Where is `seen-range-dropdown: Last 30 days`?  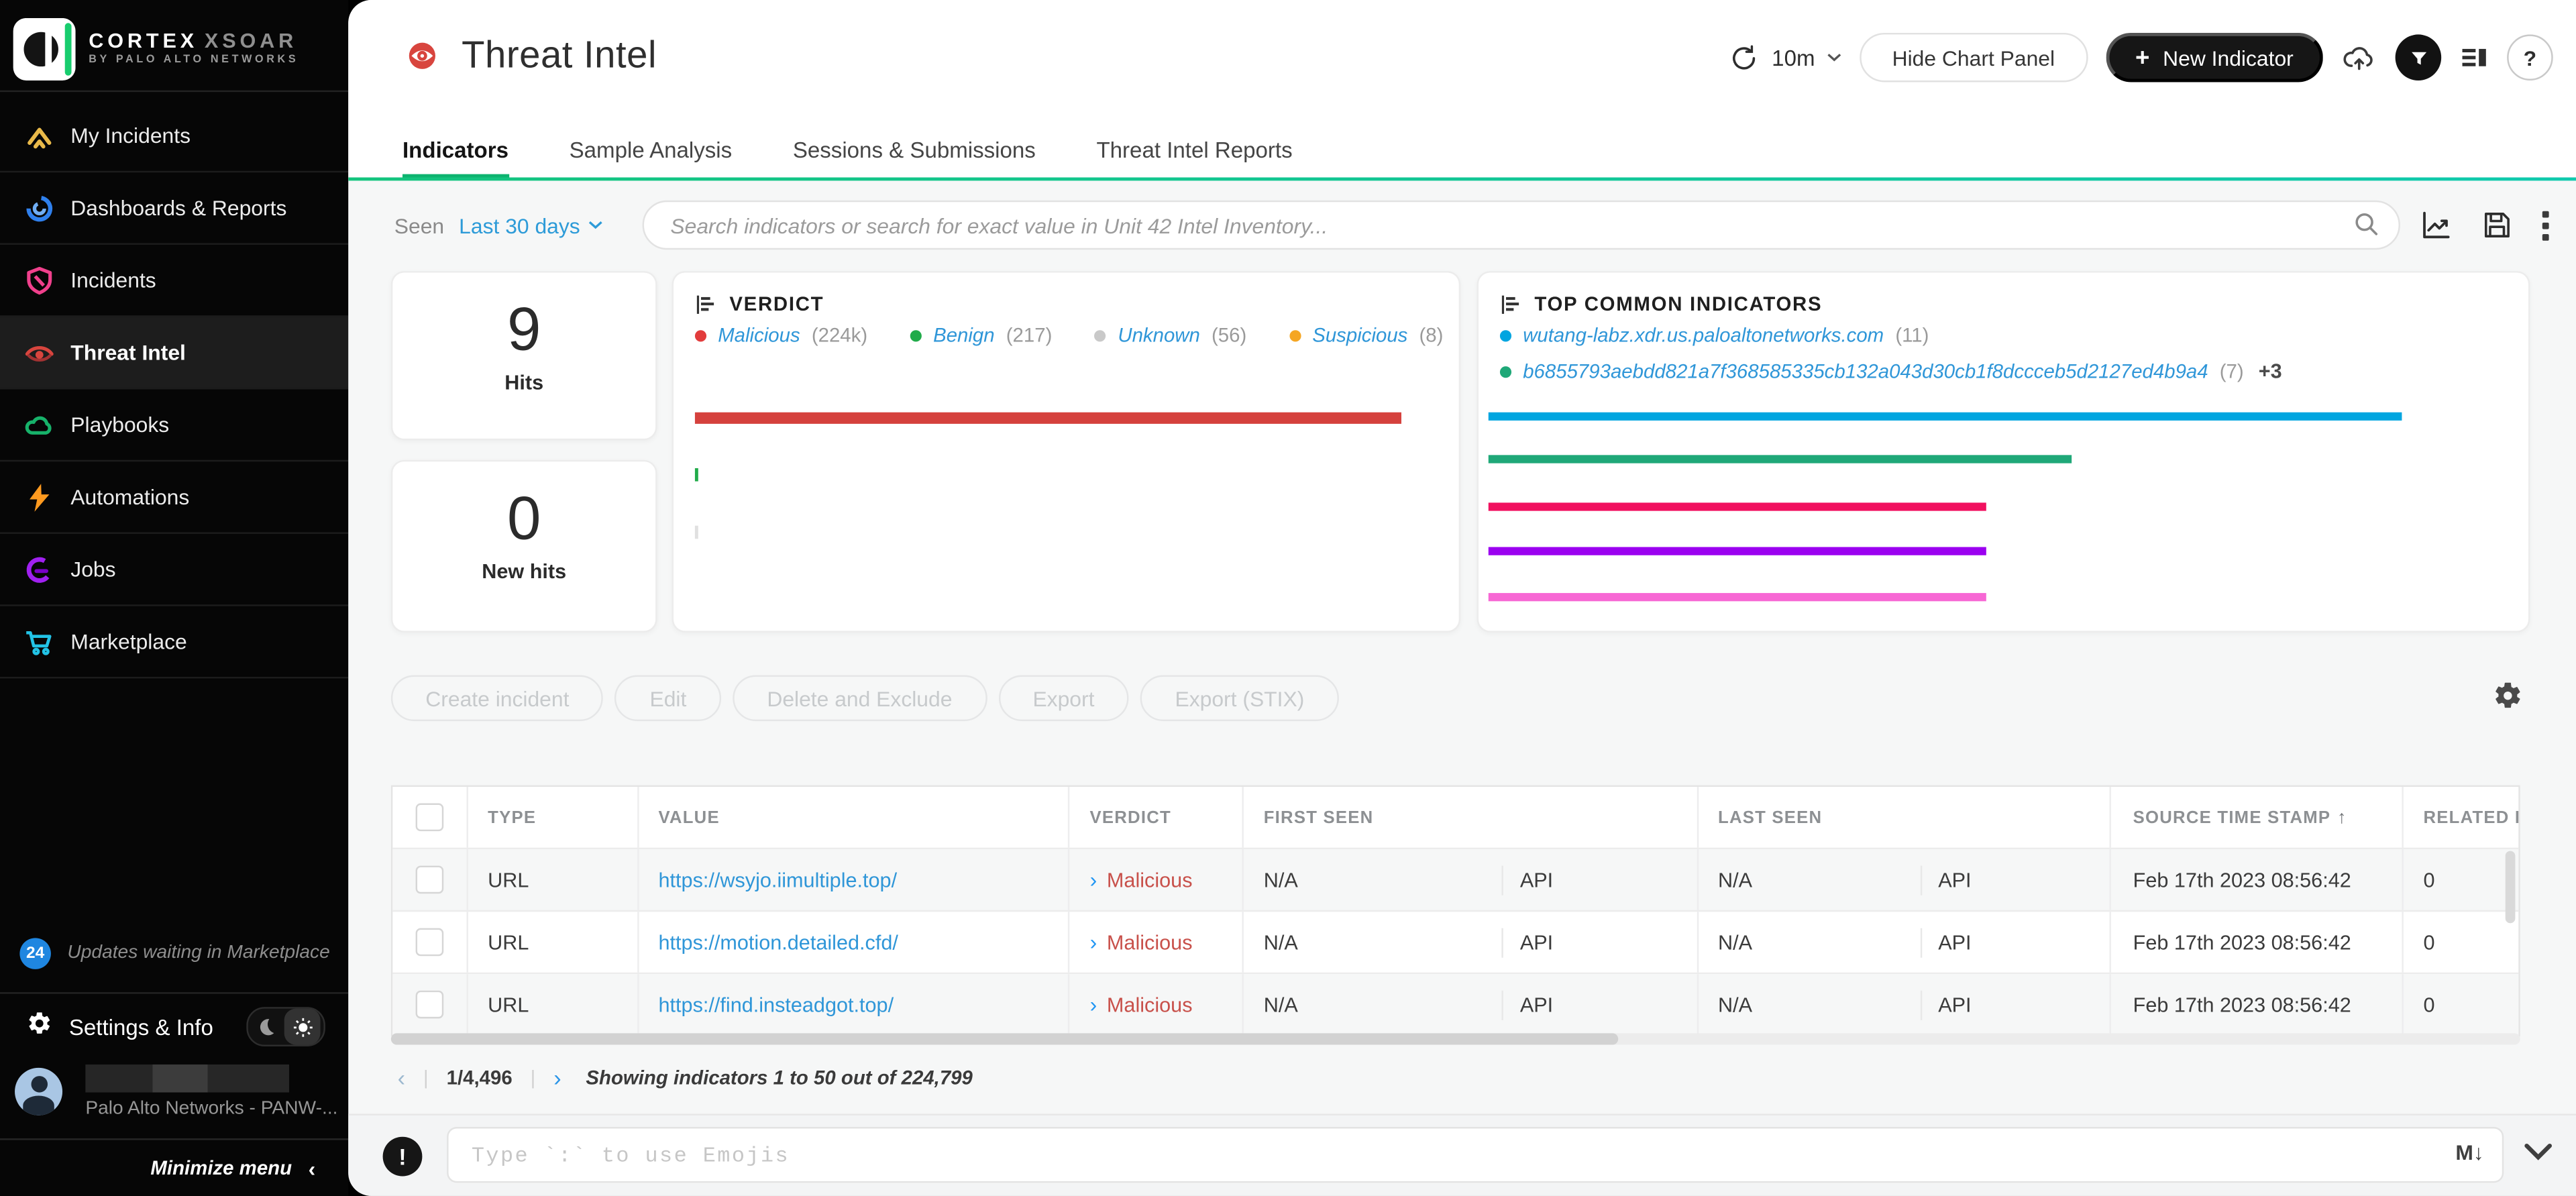
seen-range-dropdown: Last 30 days is located at coordinates (531, 225).